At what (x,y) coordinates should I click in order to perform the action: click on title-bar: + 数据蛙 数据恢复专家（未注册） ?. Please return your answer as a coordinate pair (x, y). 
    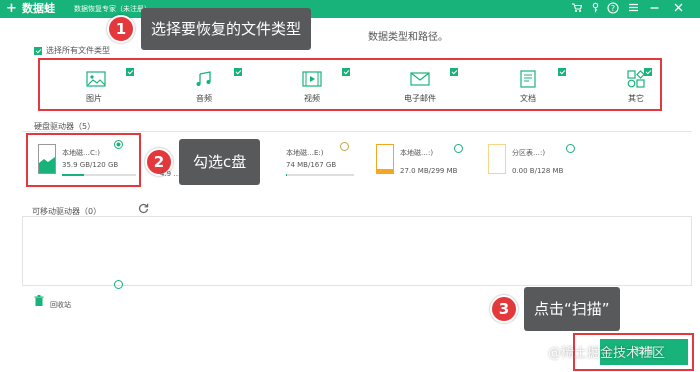
    Looking at the image, I should click on (350, 9).